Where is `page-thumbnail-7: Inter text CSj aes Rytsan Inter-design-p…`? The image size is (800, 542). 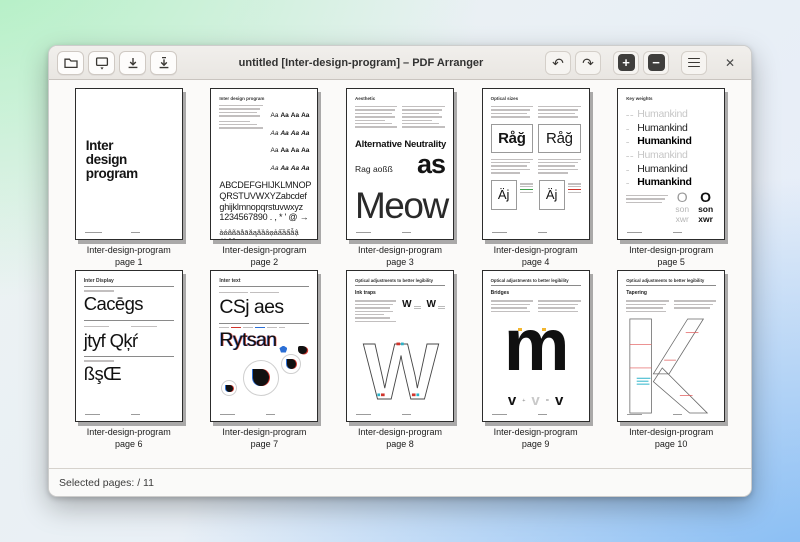 page-thumbnail-7: Inter text CSj aes Rytsan Inter-design-p… is located at coordinates (264, 360).